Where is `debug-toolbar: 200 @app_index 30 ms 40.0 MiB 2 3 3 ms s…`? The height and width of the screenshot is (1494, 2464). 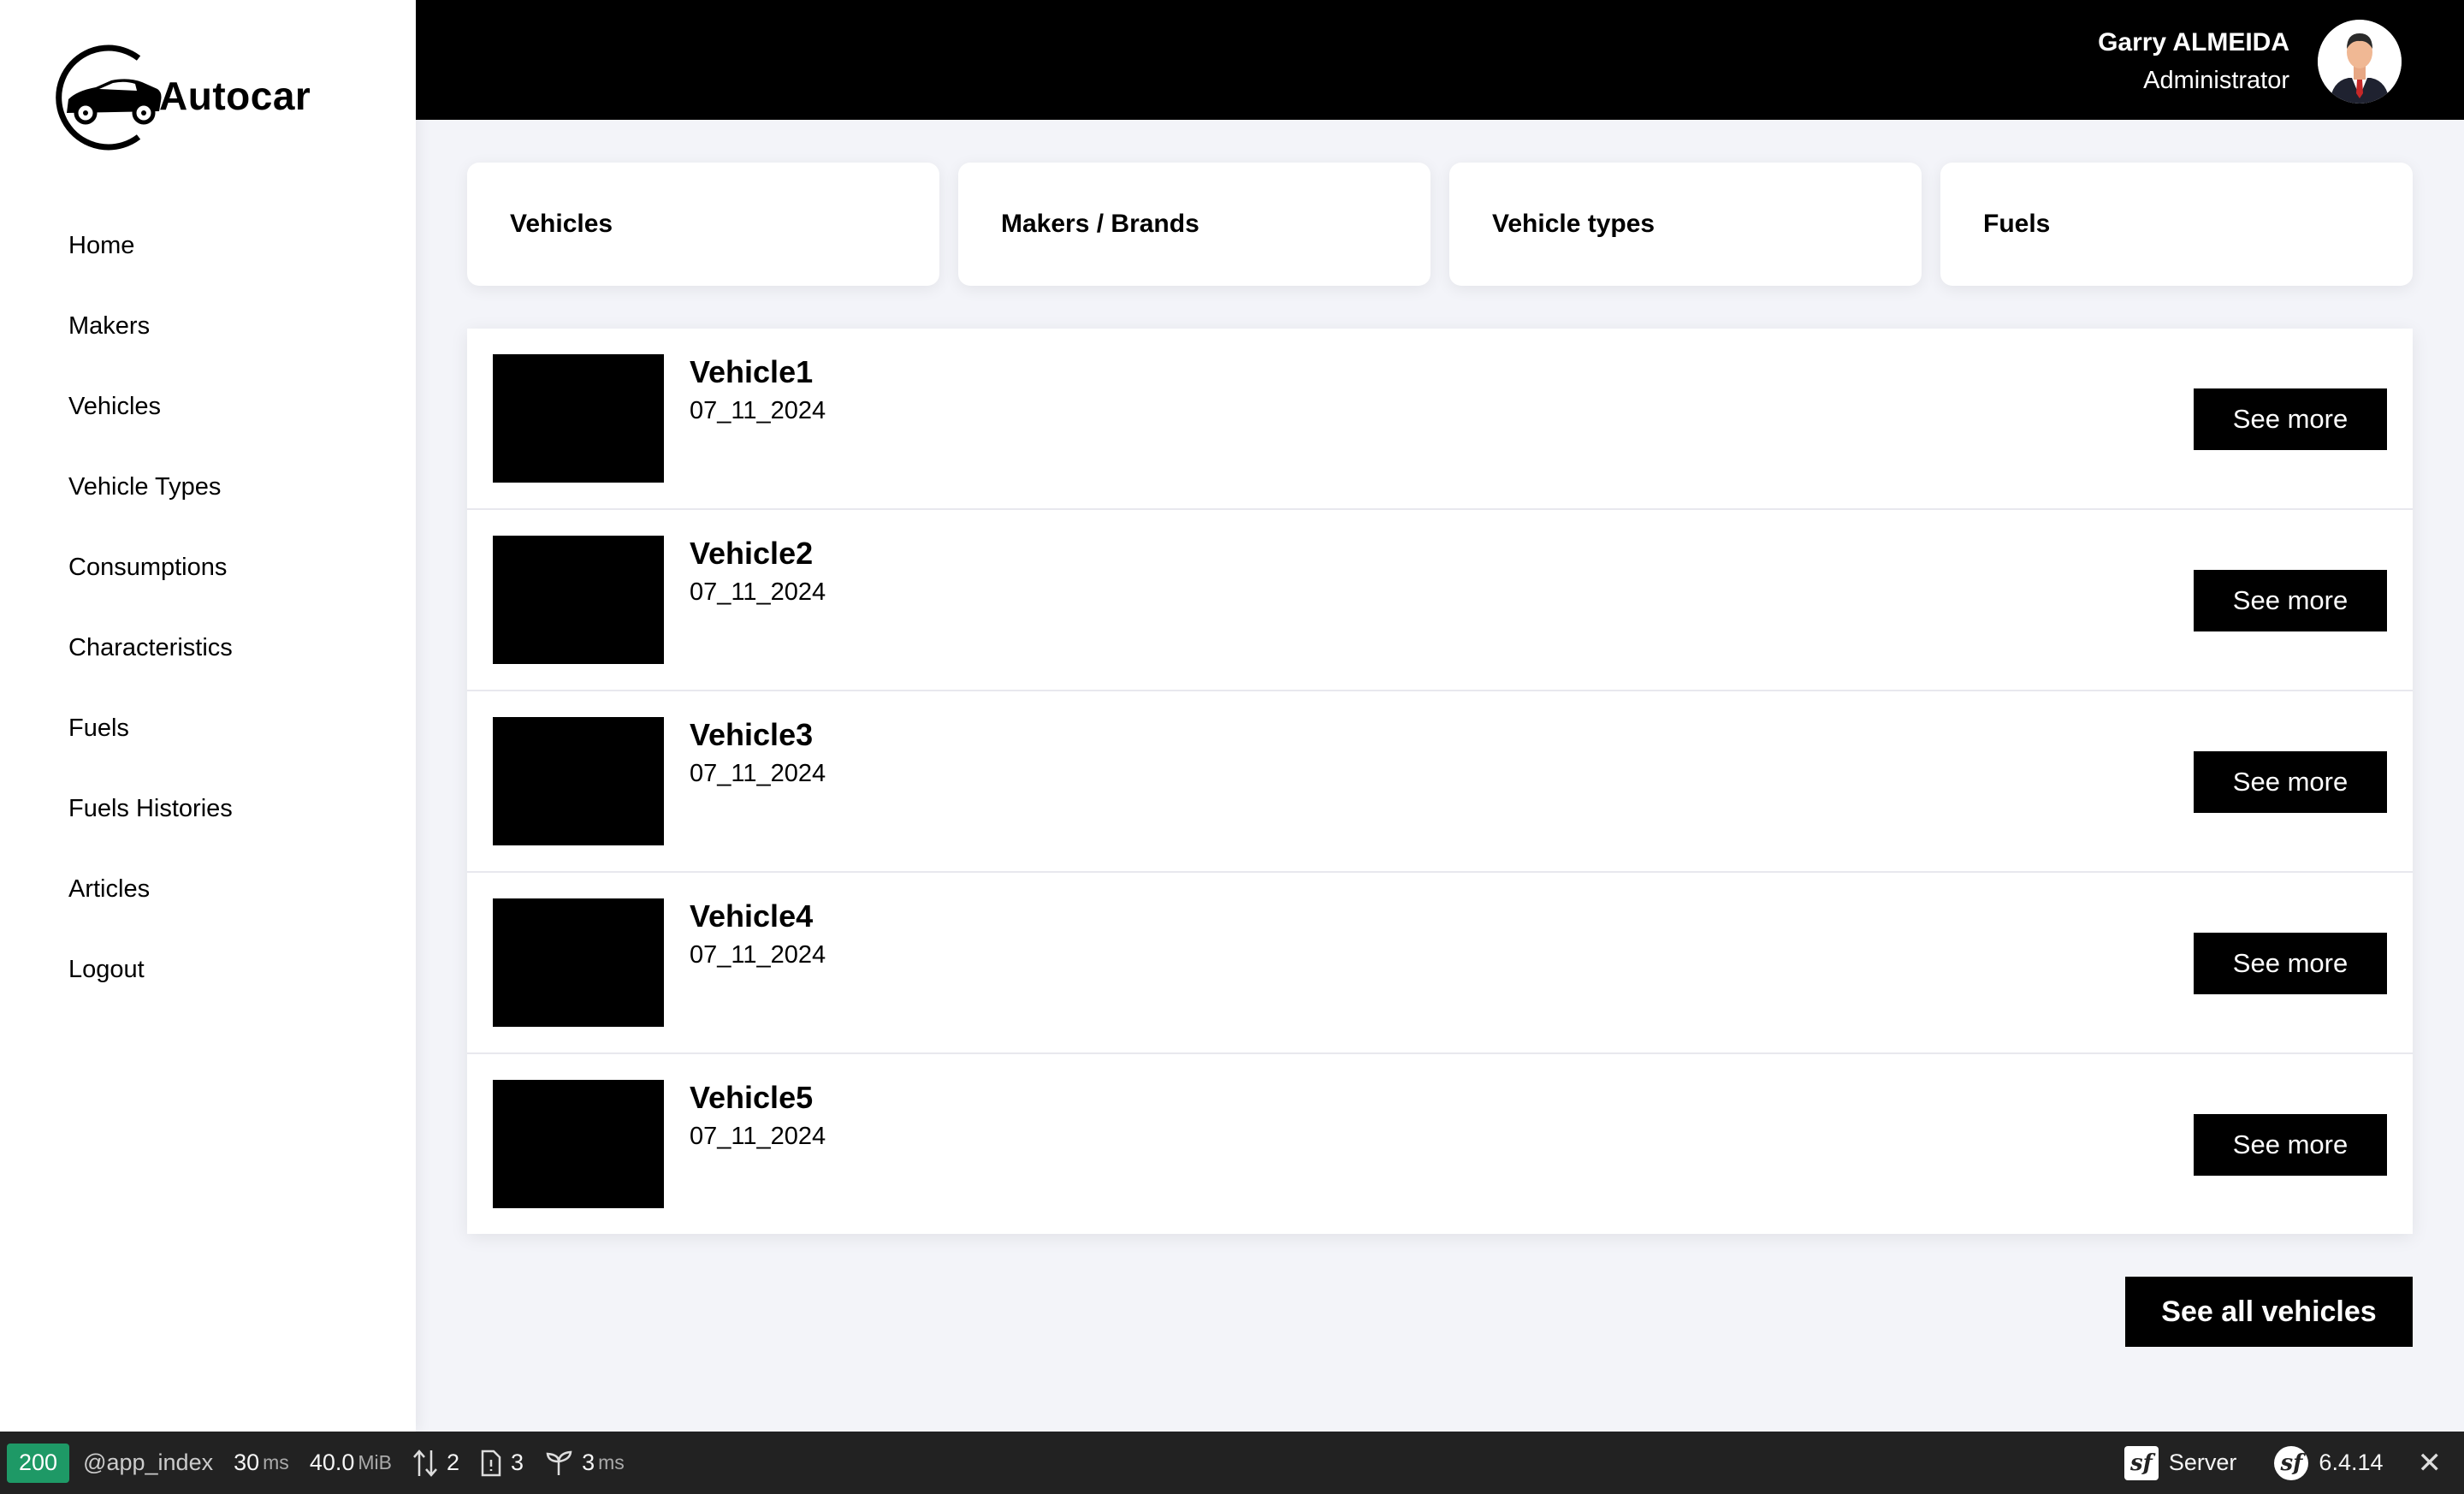 debug-toolbar: 200 @app_index 30 ms 40.0 MiB 2 3 3 ms s… is located at coordinates (1232, 1463).